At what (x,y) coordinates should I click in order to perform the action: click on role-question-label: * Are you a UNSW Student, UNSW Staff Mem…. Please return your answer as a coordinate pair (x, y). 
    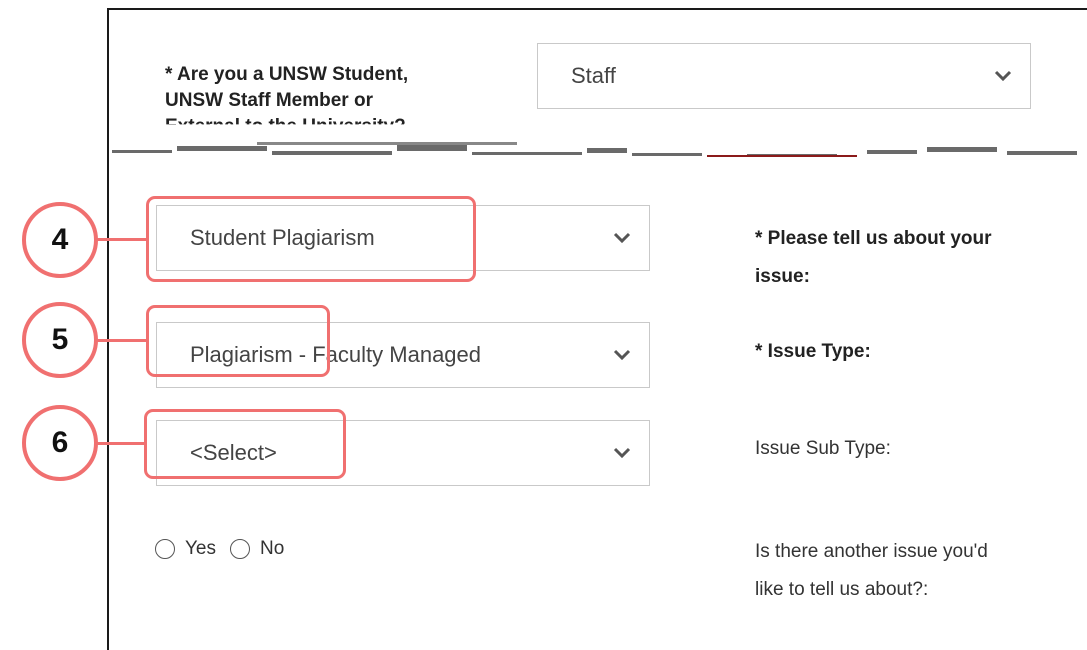
    Looking at the image, I should click on (287, 100).